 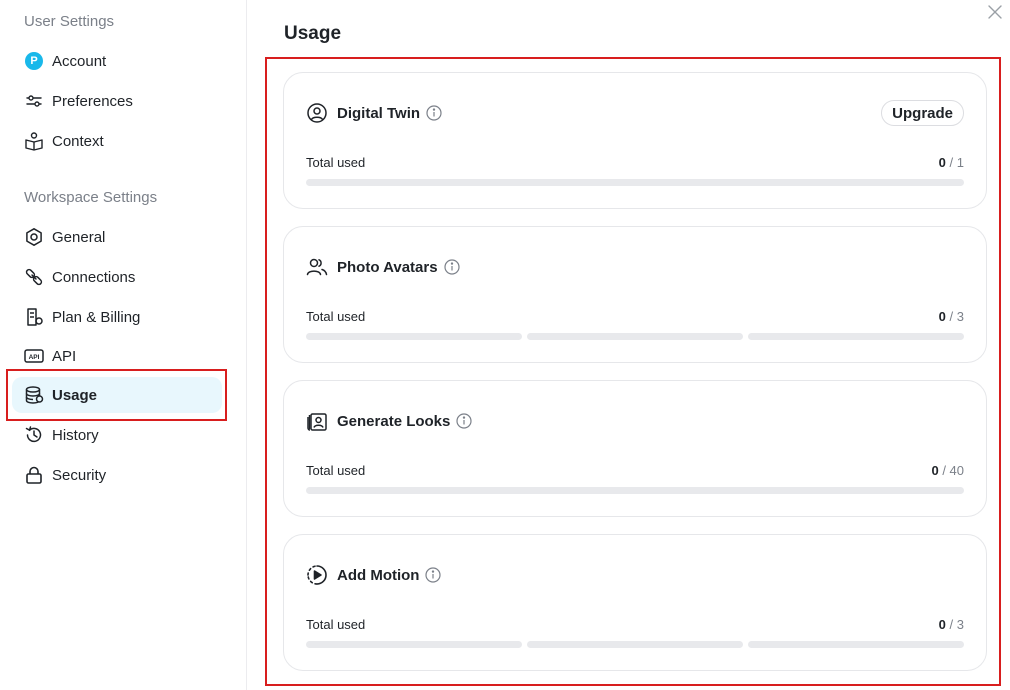 What do you see at coordinates (635, 294) in the screenshot?
I see `usage-card-photo-avatars: Photo Avatars Total used 0 / 3` at bounding box center [635, 294].